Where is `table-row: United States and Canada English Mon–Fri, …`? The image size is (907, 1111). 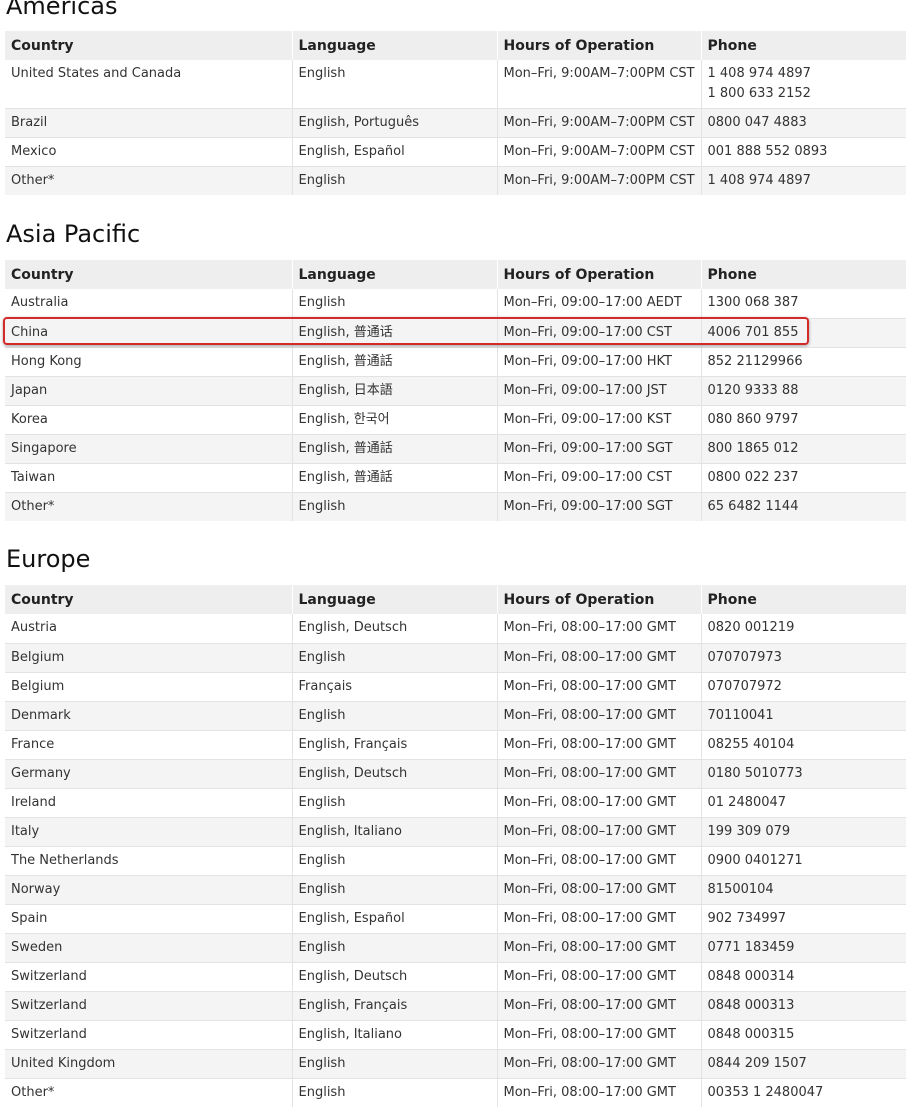 table-row: United States and Canada English Mon–Fri, … is located at coordinates (455, 84).